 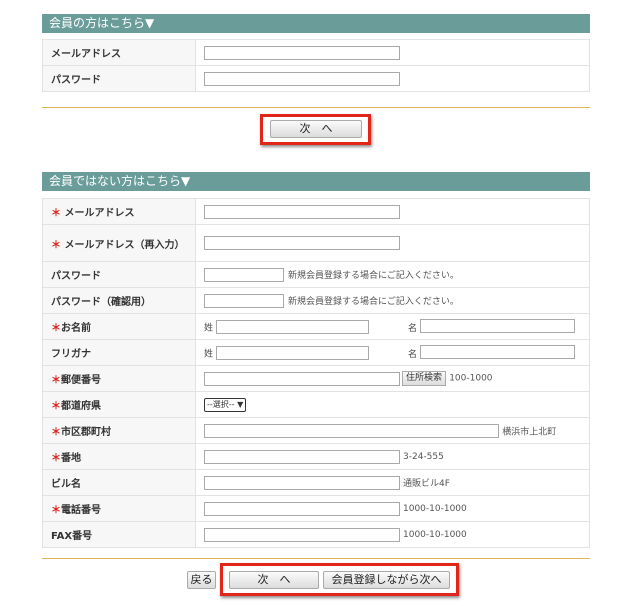 I want to click on member-email-label: メールアドレス, so click(x=119, y=52).